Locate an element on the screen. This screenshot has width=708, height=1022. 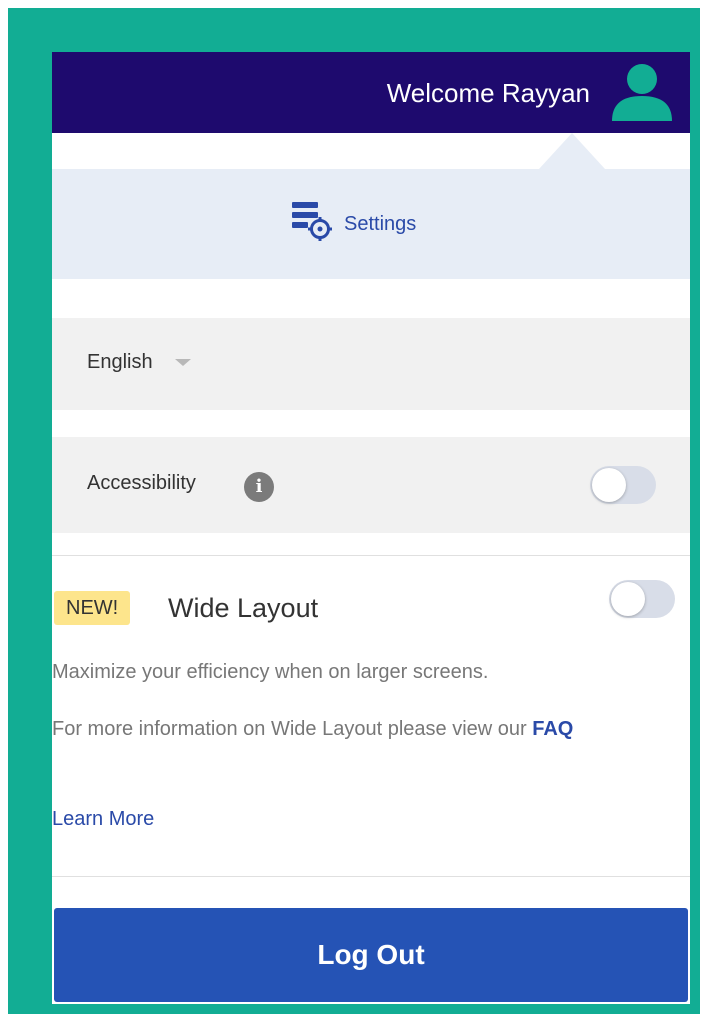
faq-link: FAQ is located at coordinates (552, 729).